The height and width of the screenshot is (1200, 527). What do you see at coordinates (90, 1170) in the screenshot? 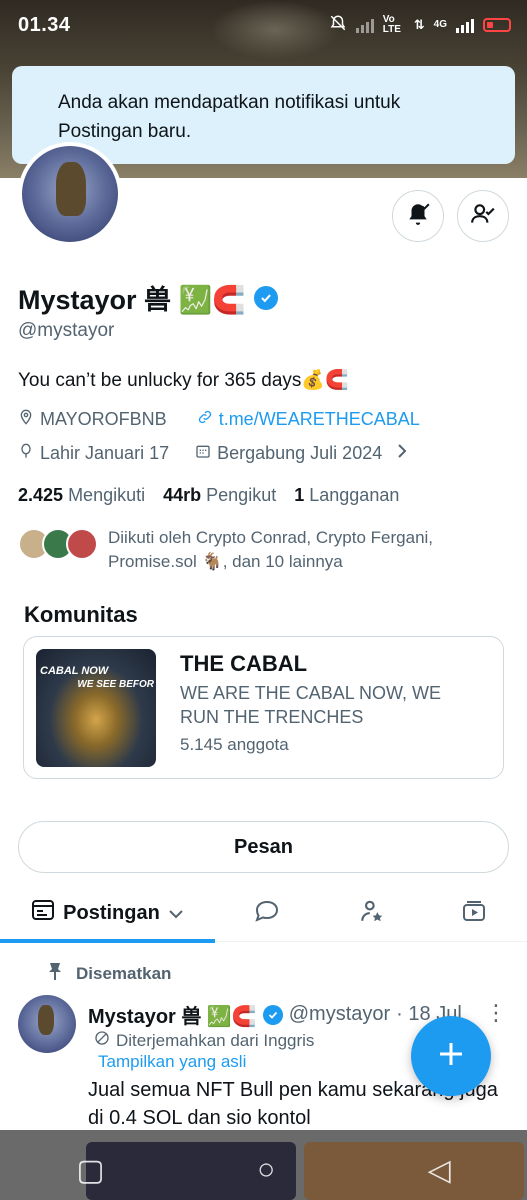
I see `recents-icon: ▢` at bounding box center [90, 1170].